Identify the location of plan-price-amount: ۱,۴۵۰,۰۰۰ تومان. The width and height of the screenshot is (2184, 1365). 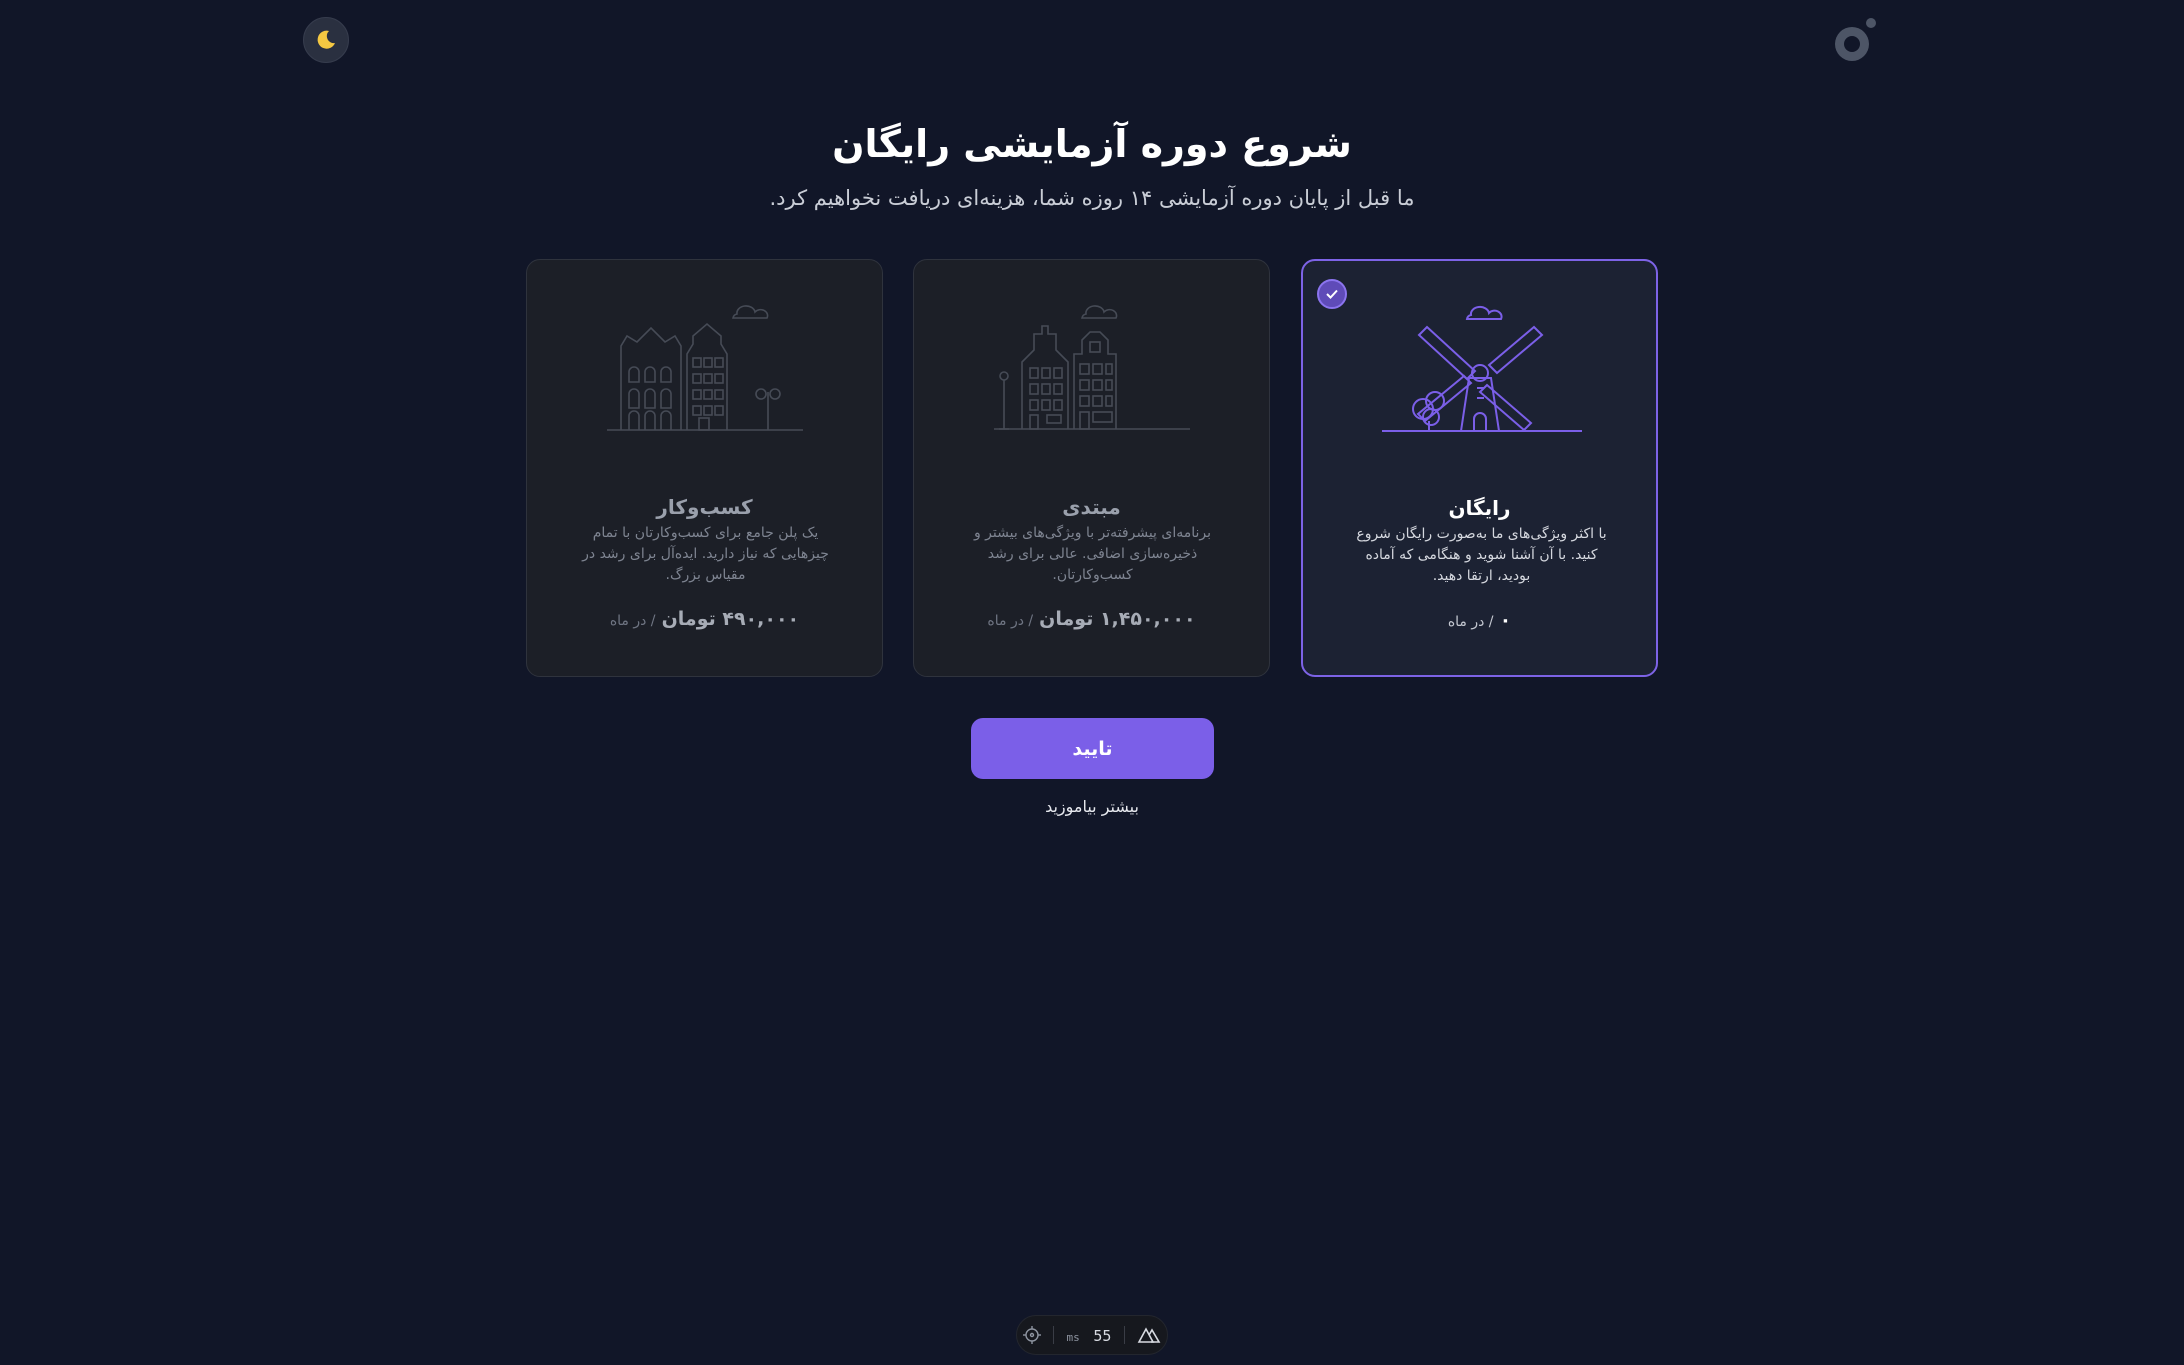
(1117, 619).